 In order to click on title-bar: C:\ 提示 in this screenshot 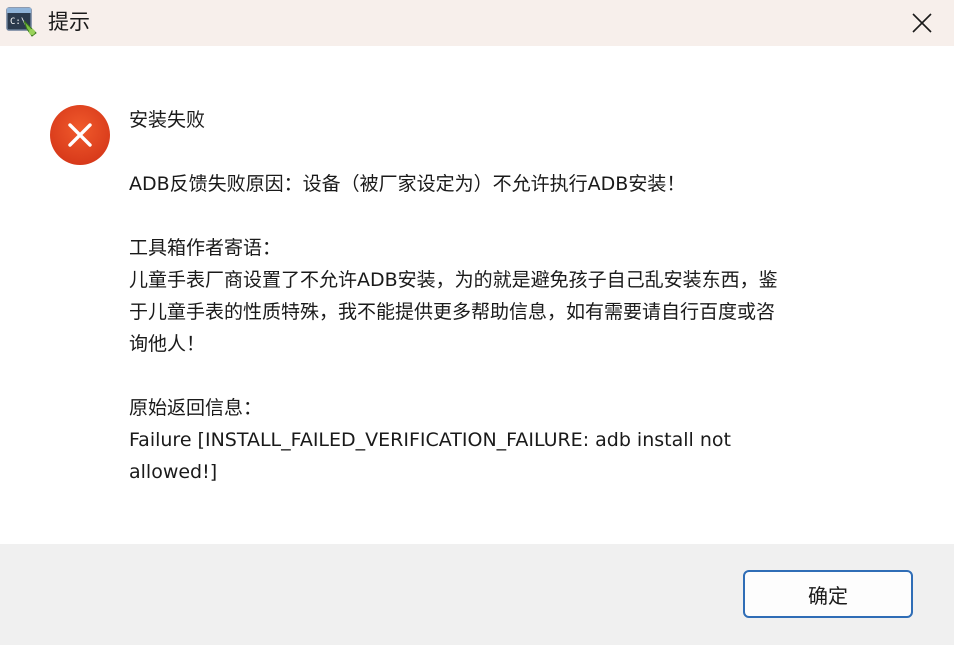, I will do `click(477, 23)`.